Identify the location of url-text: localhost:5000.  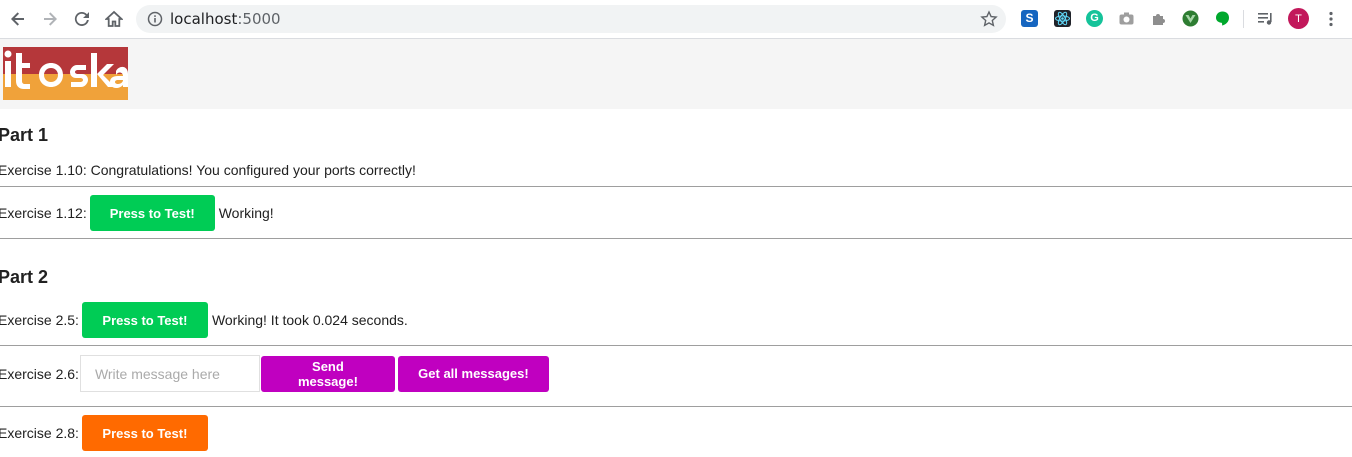
(225, 19).